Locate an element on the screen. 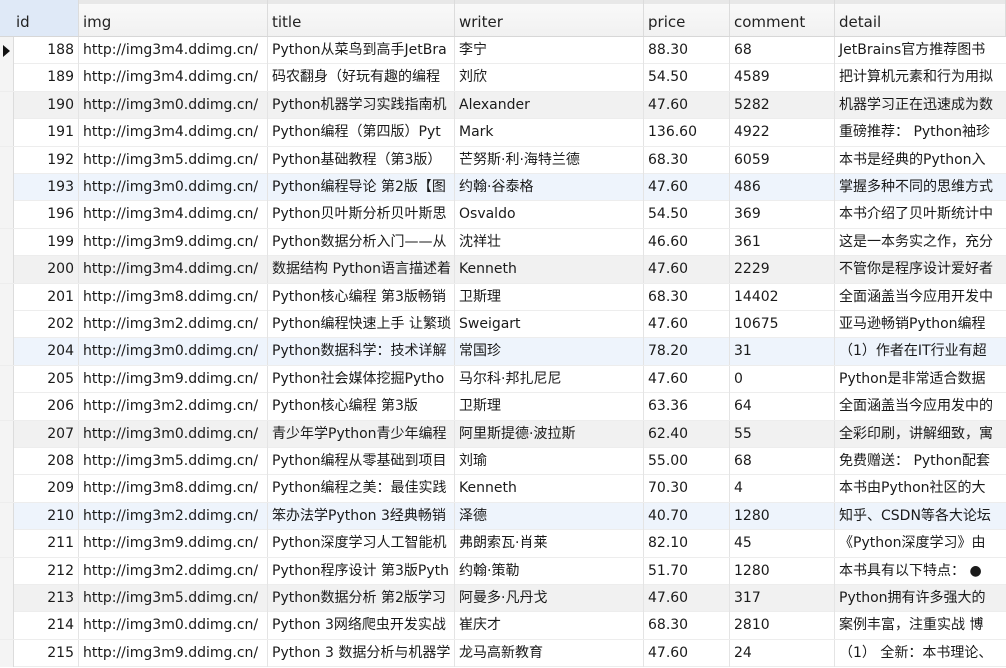 The height and width of the screenshot is (668, 1006). cell-title: Python 3网络爬虫开发实战 is located at coordinates (361, 626).